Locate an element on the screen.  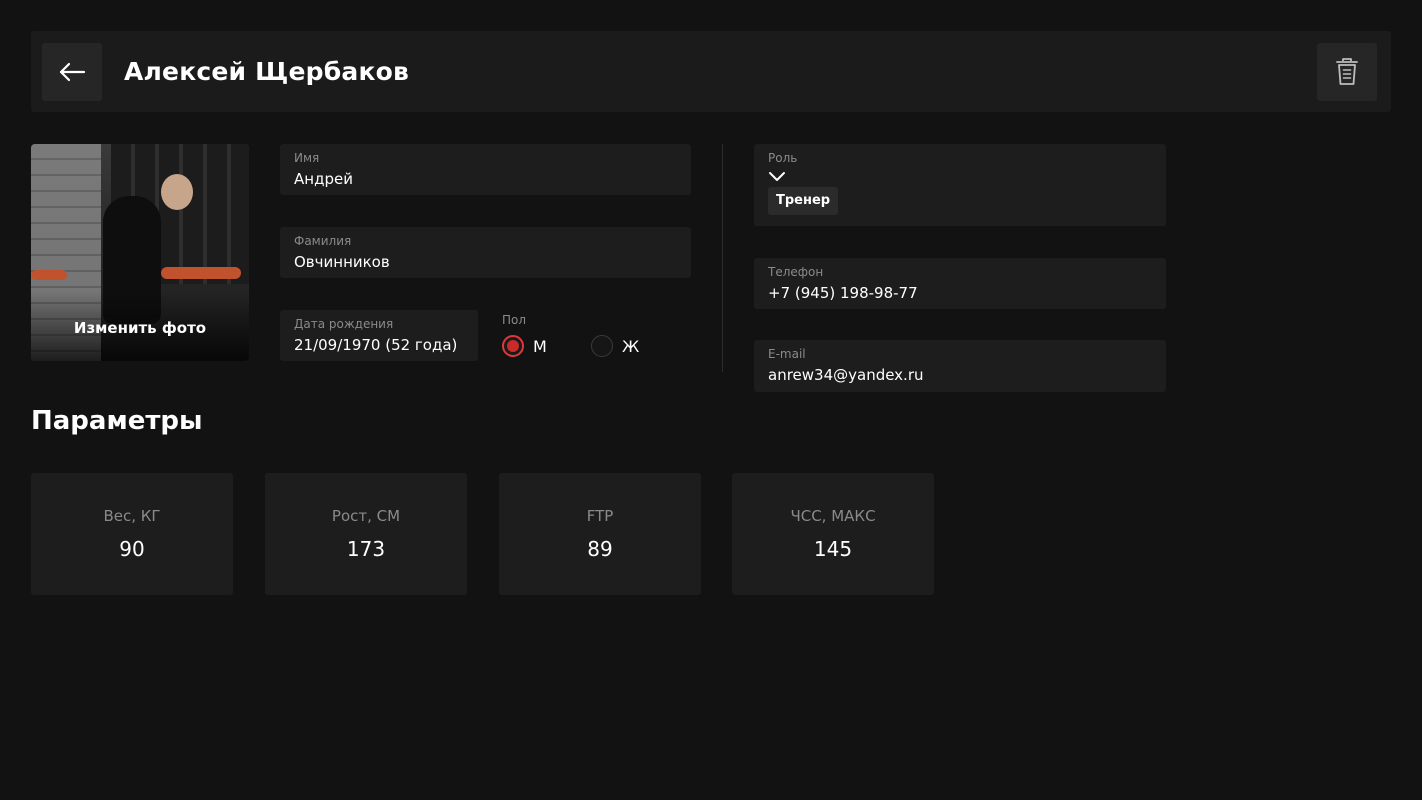
last-name-value: Овчинников is located at coordinates (485, 262).